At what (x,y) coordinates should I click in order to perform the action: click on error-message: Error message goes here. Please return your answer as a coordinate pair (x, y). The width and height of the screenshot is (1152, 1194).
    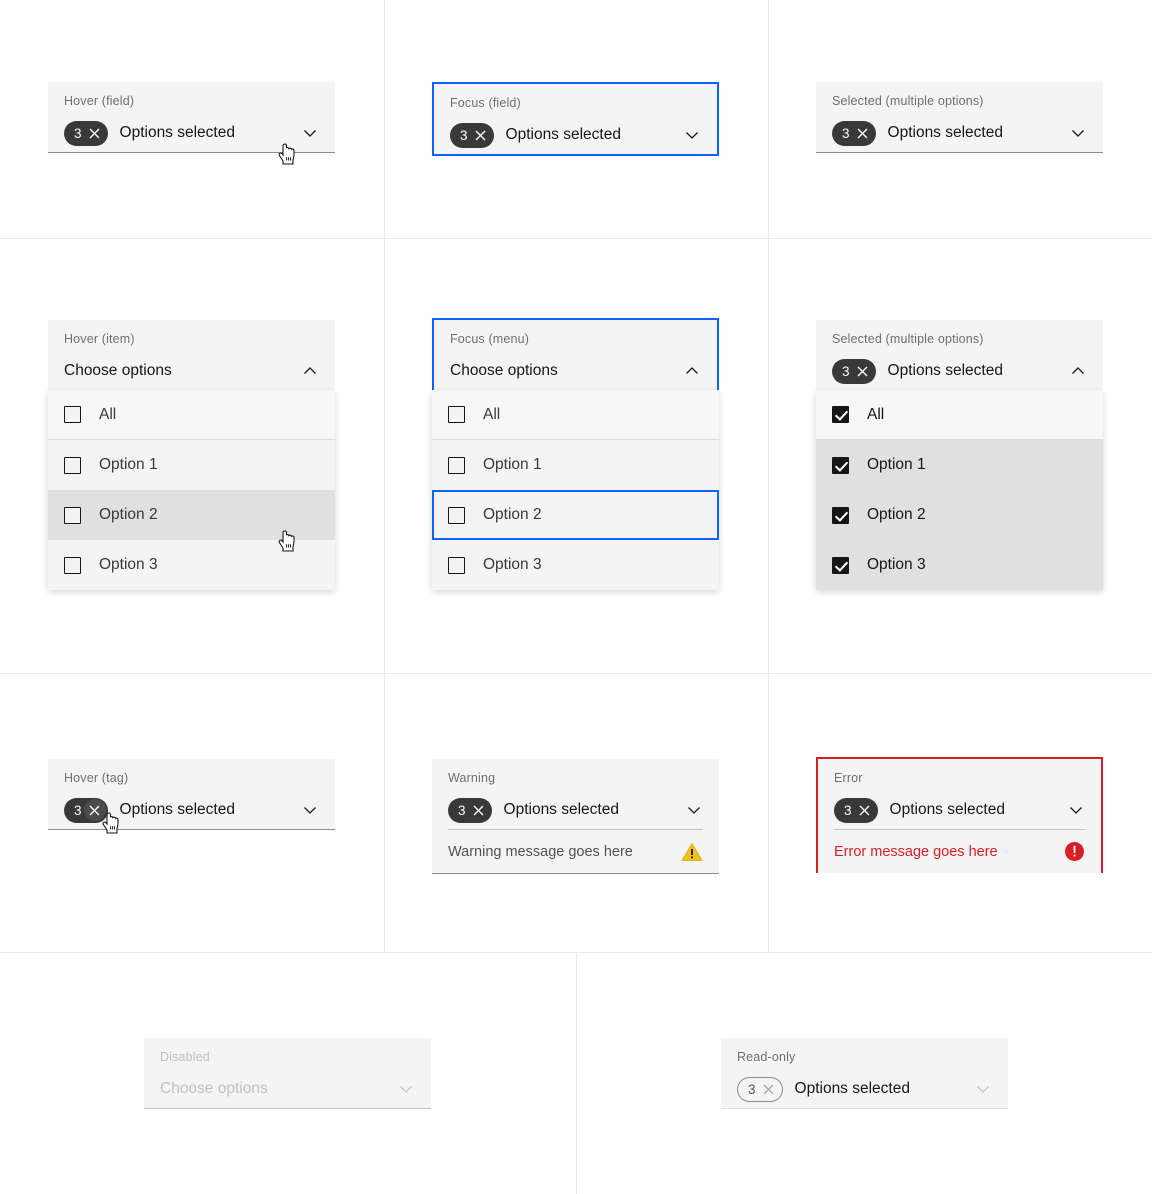
    Looking at the image, I should click on (916, 851).